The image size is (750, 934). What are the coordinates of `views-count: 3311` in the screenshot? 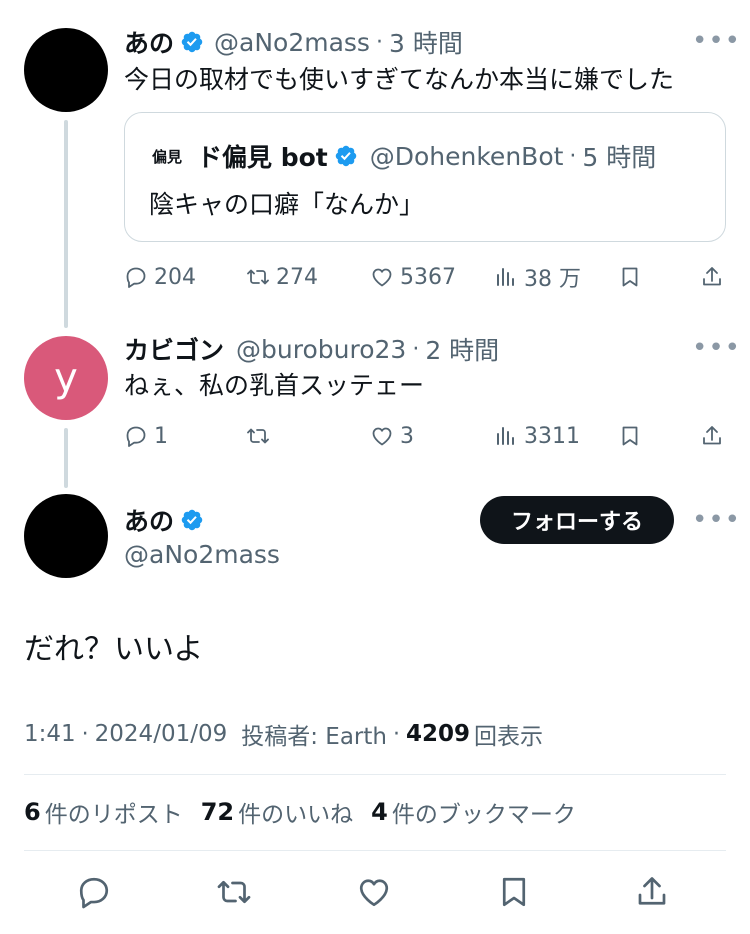 It's located at (552, 436).